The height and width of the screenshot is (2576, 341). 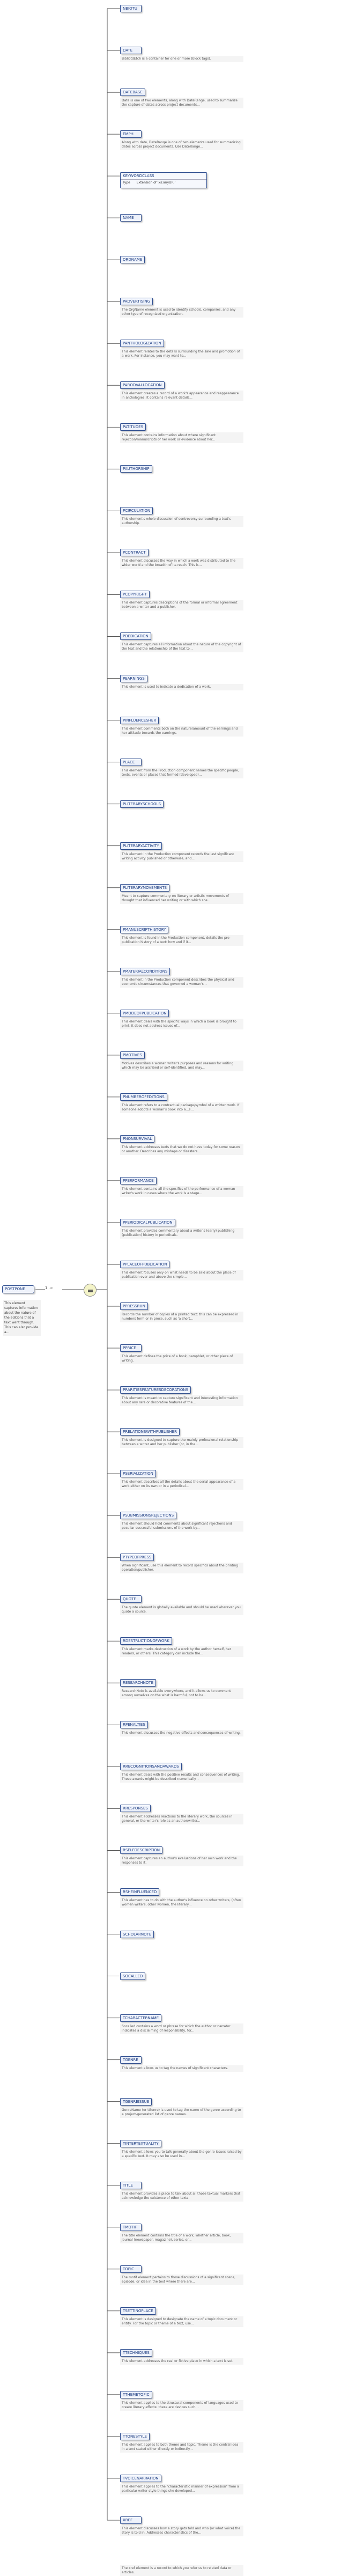 I want to click on element-xref: XREF, so click(x=131, y=2520).